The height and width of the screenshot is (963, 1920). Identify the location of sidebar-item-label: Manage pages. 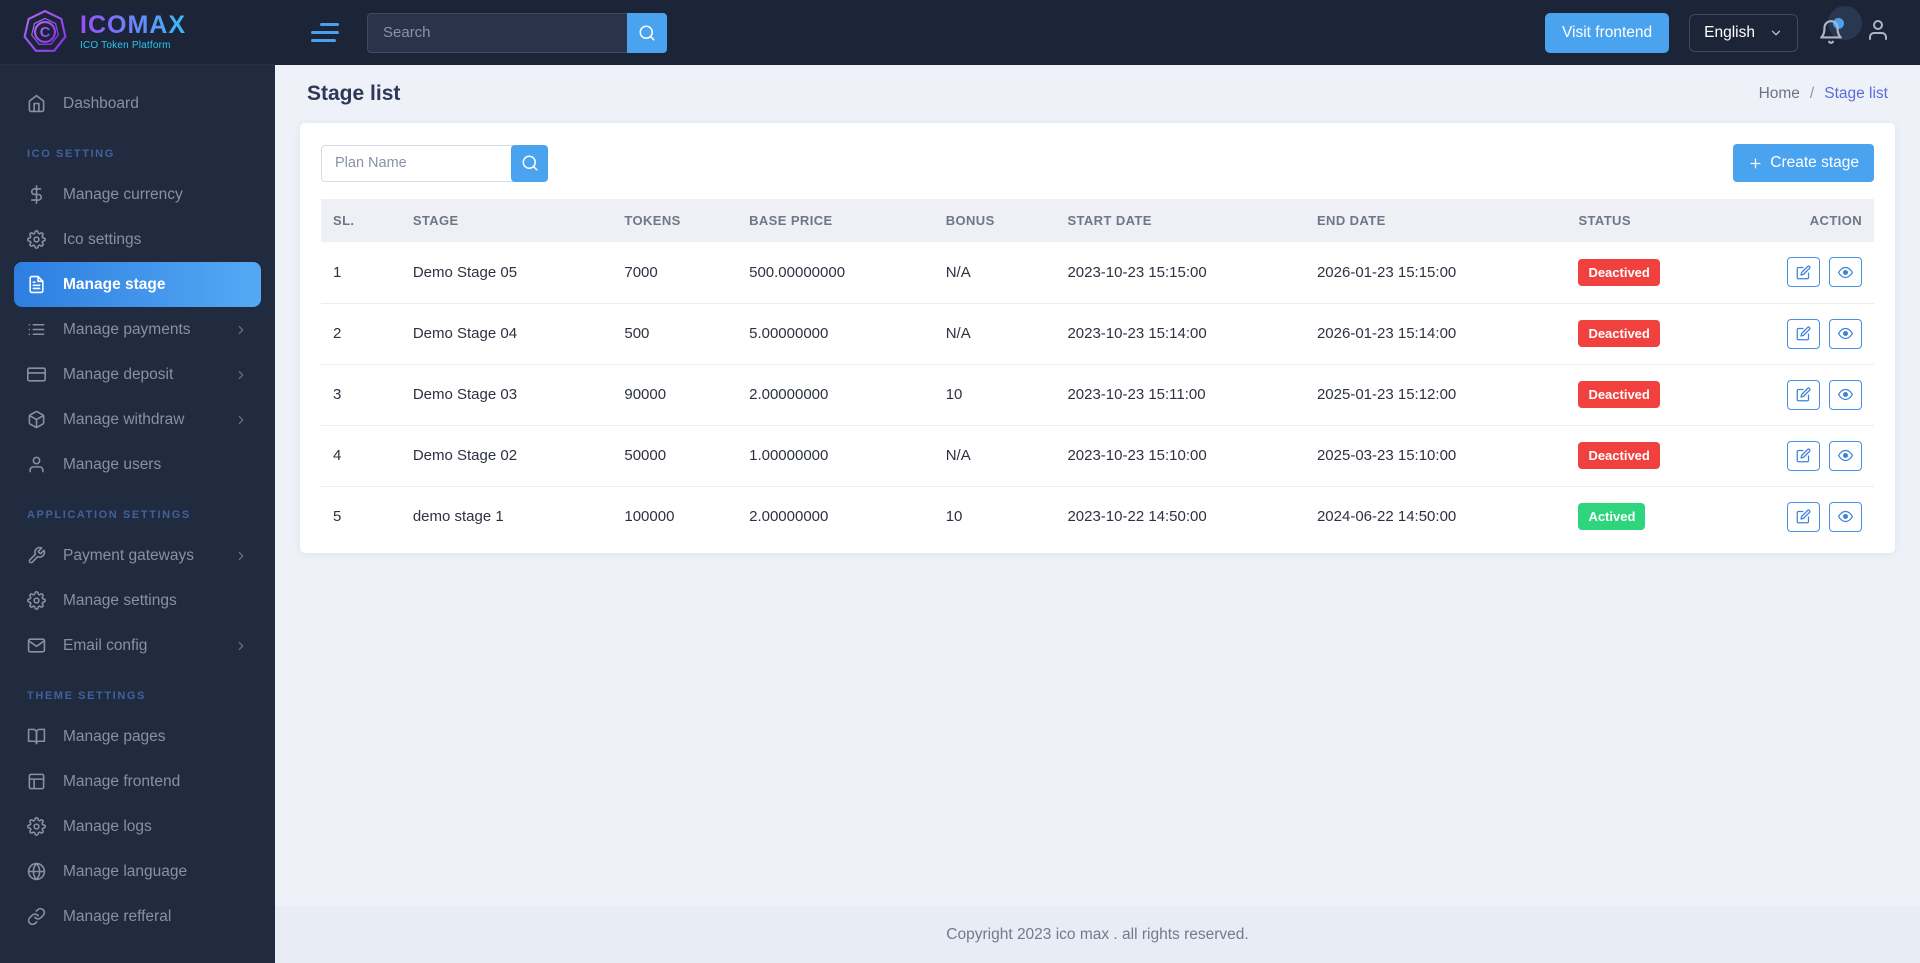
(114, 736).